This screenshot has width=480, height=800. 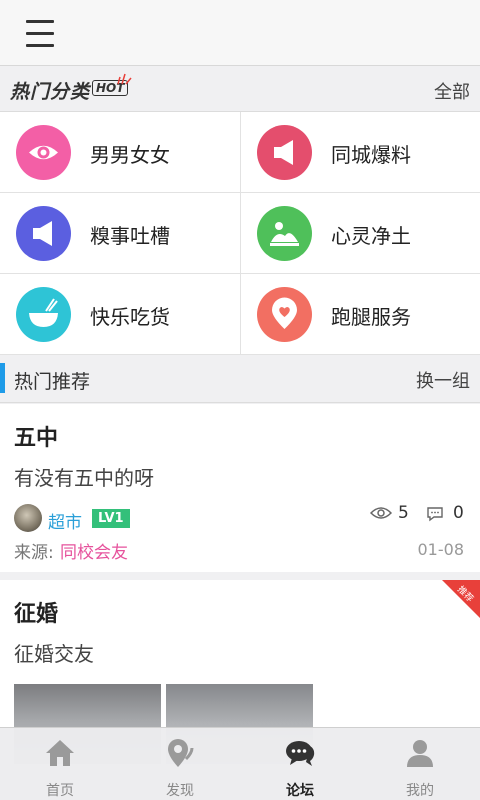 What do you see at coordinates (54, 654) in the screenshot?
I see `post-body: 征婚交友` at bounding box center [54, 654].